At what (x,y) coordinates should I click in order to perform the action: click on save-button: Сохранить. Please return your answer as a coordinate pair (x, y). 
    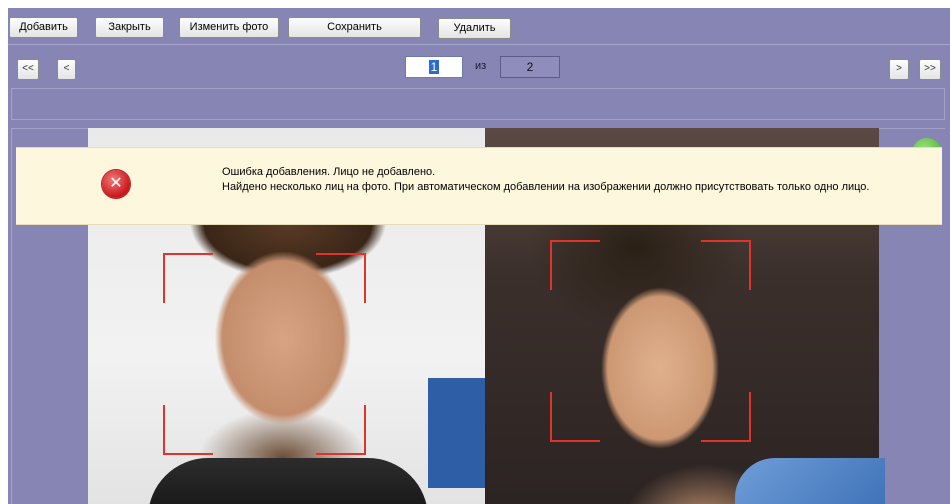
    Looking at the image, I should click on (354, 27).